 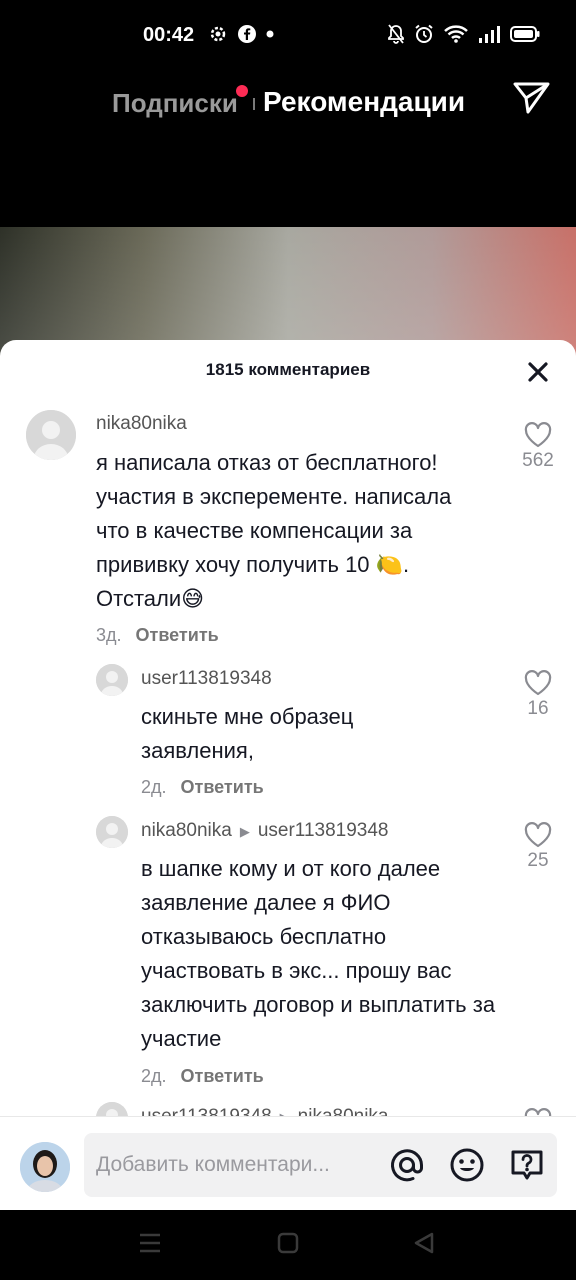 I want to click on alarm-icon, so click(x=424, y=33).